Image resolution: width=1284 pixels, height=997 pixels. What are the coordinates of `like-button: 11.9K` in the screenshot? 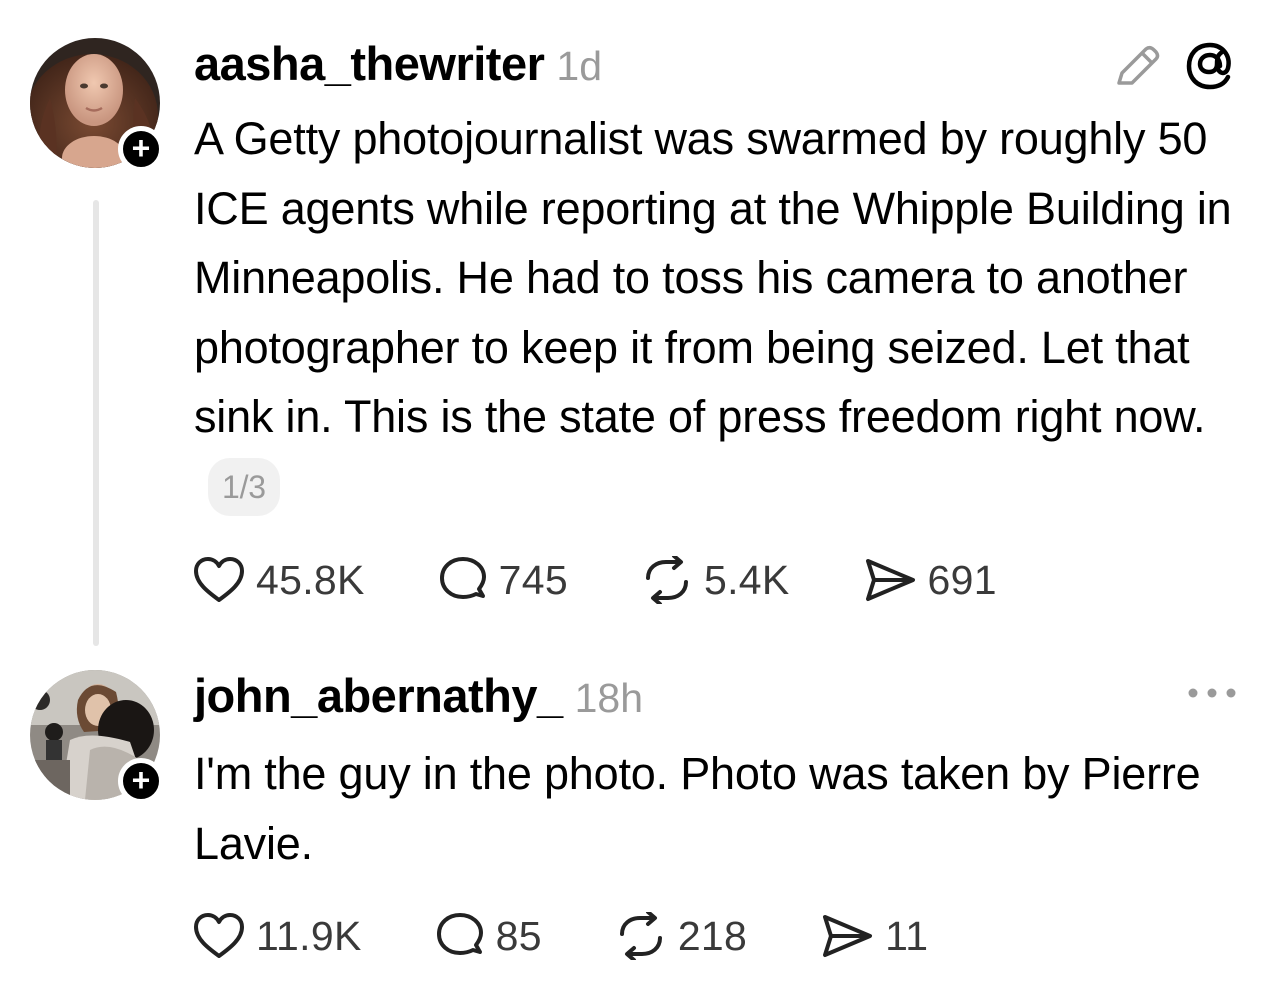 It's located at (277, 936).